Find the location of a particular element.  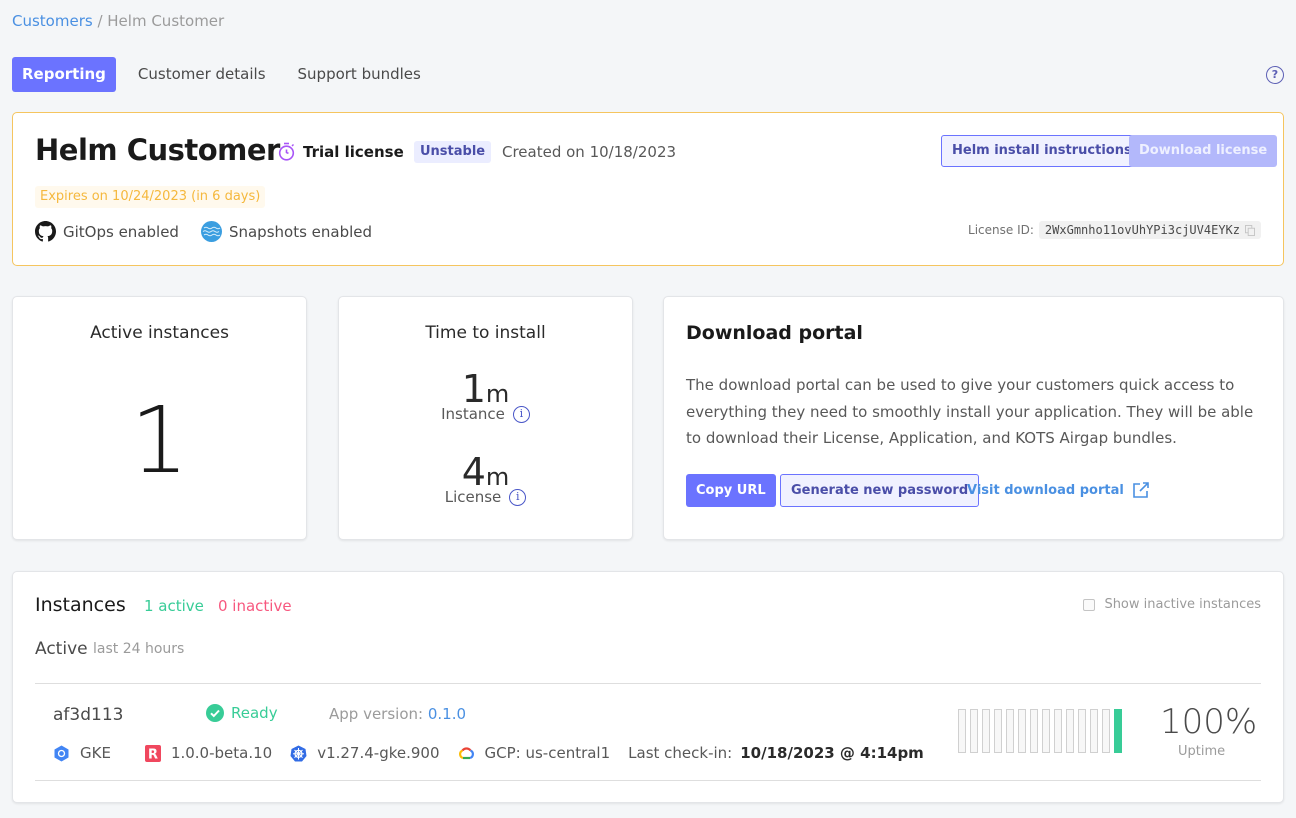

snapshots-icon is located at coordinates (211, 231).